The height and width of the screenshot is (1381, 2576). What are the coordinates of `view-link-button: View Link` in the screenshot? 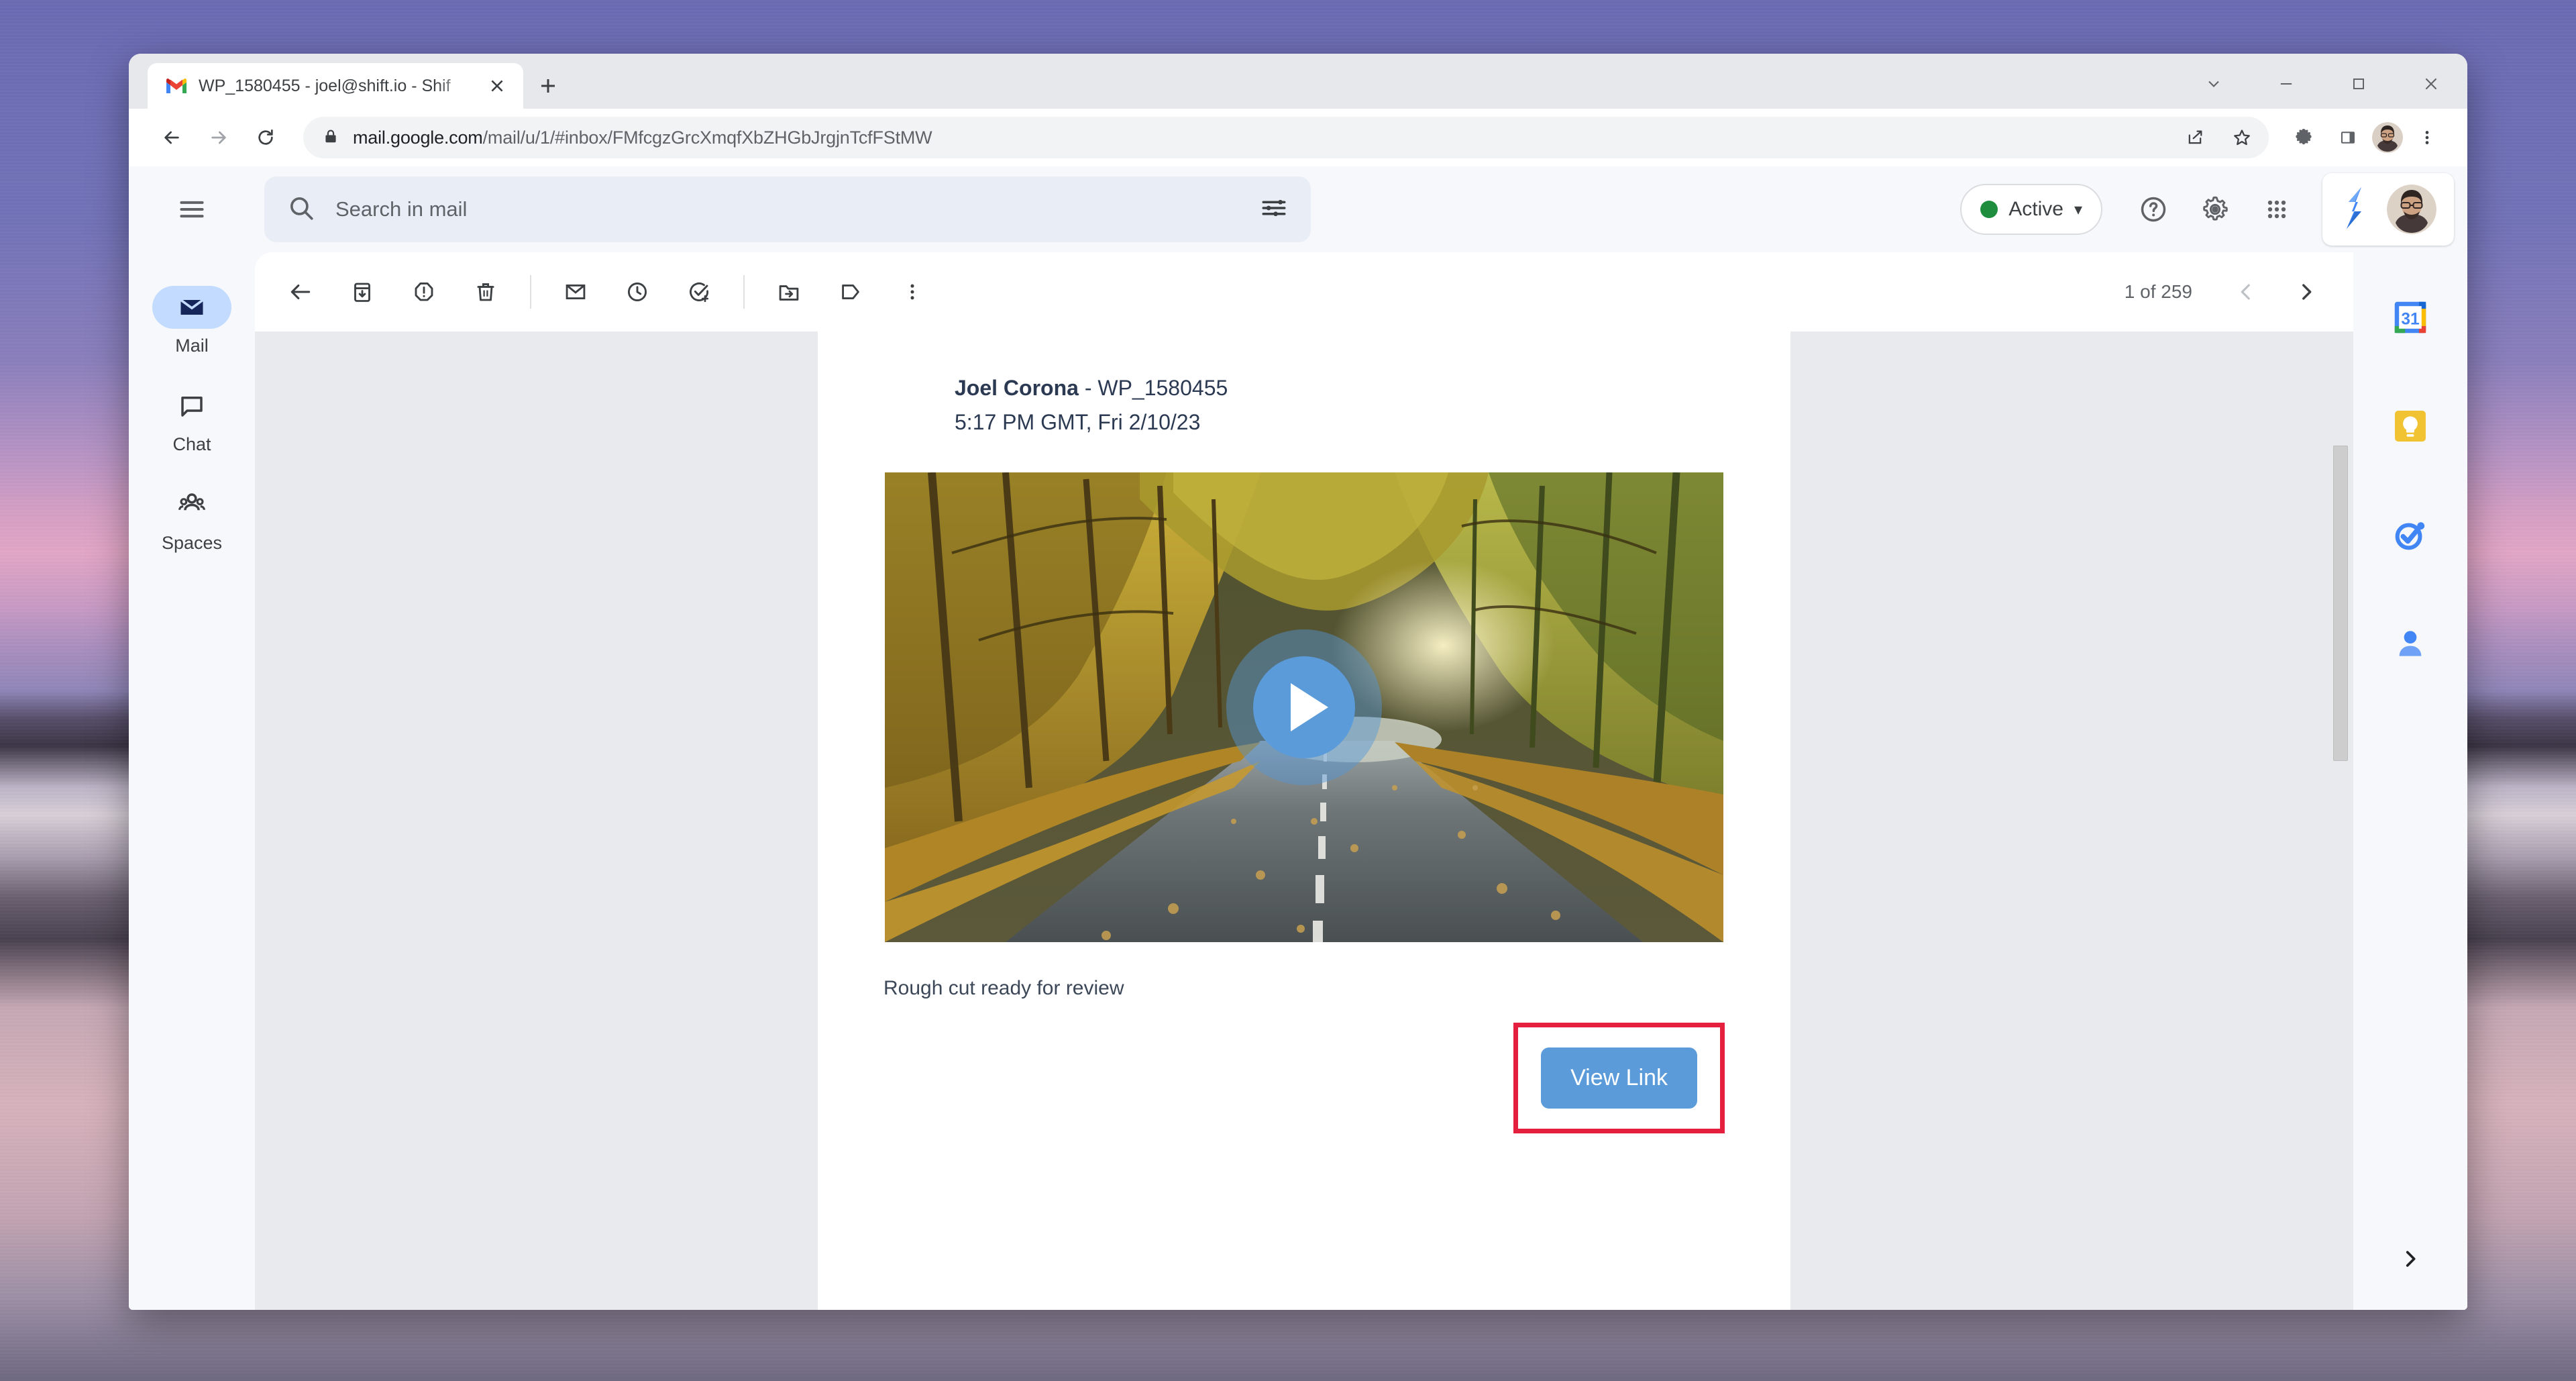 It's located at (1619, 1078).